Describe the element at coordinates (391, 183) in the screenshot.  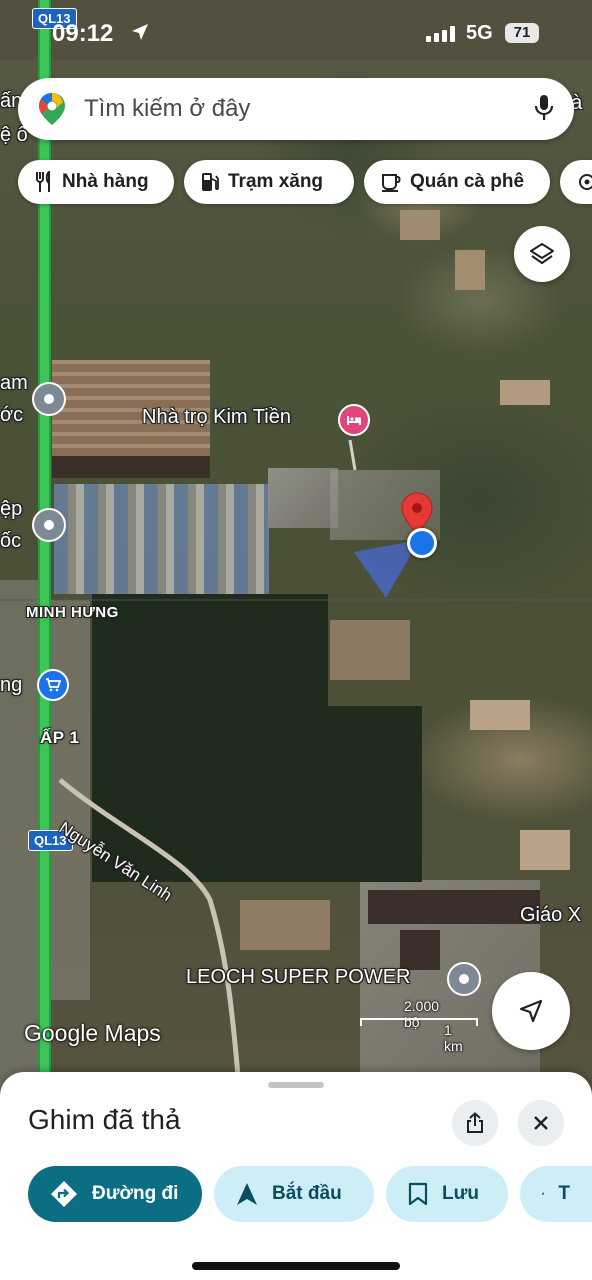
I see `coffee-icon` at that location.